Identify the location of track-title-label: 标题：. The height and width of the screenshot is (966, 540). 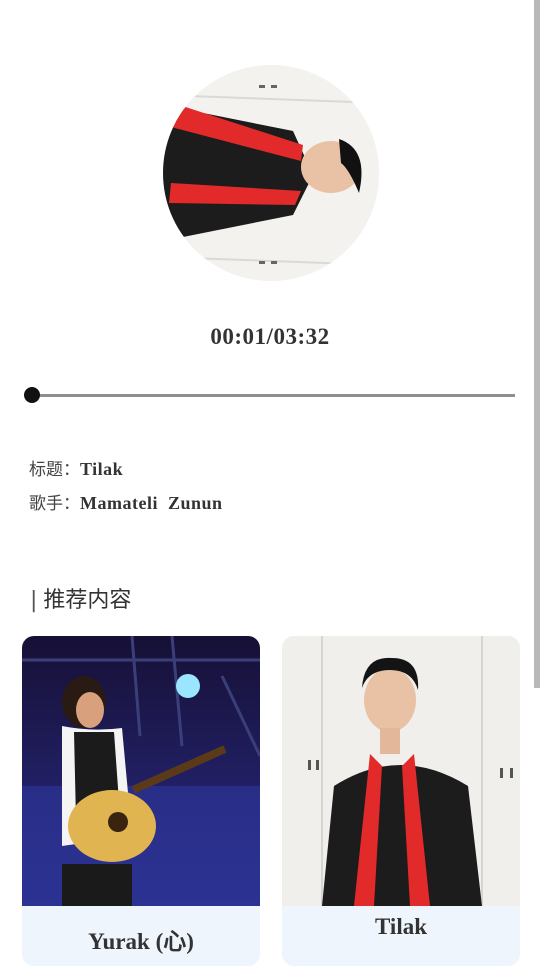
(54, 470).